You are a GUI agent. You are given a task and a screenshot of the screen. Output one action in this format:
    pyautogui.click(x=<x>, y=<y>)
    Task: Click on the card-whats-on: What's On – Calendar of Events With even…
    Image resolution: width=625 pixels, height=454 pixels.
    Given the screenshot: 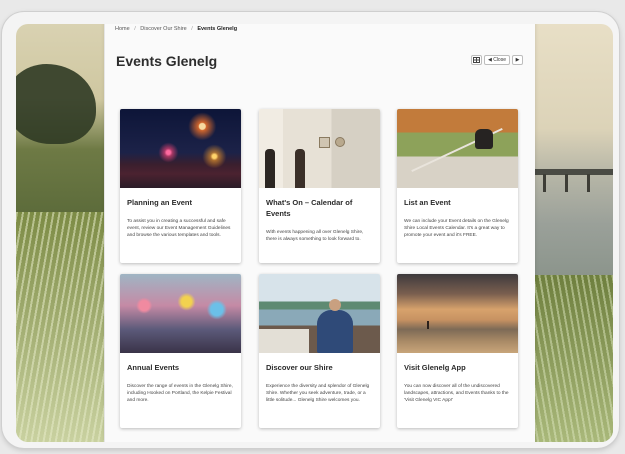 What is the action you would take?
    pyautogui.click(x=319, y=186)
    